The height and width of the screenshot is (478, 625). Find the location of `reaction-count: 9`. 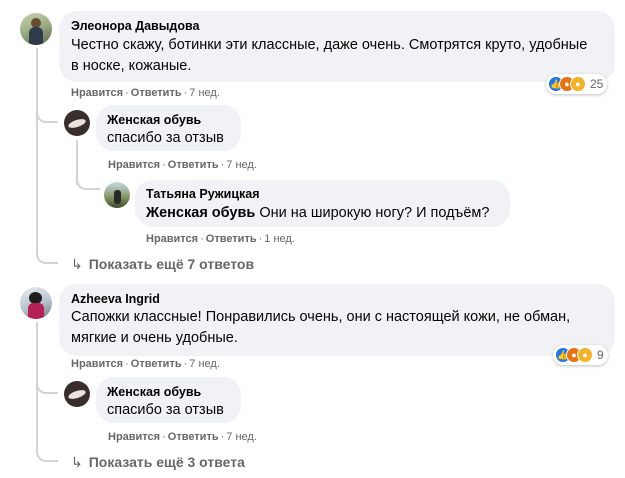

reaction-count: 9 is located at coordinates (600, 355).